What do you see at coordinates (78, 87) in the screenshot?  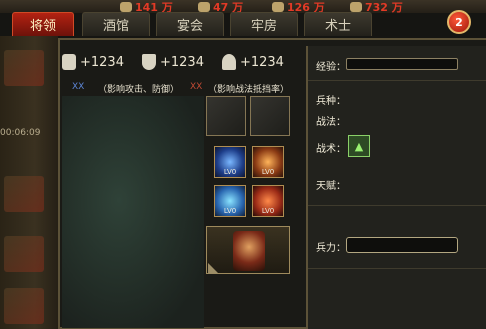 I see `attack-xx: XX` at bounding box center [78, 87].